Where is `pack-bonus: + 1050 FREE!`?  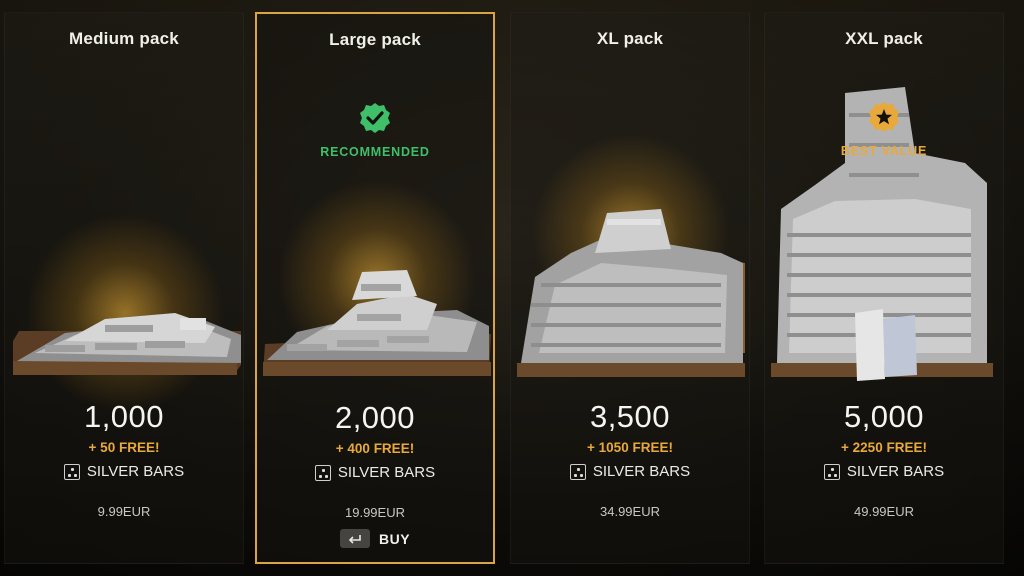 pack-bonus: + 1050 FREE! is located at coordinates (630, 447).